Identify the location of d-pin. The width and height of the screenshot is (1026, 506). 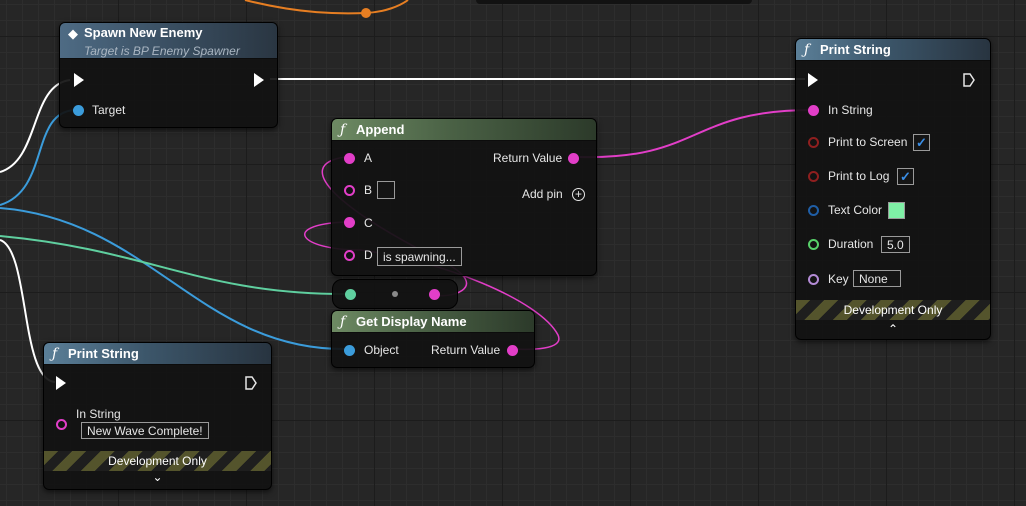
(349, 255).